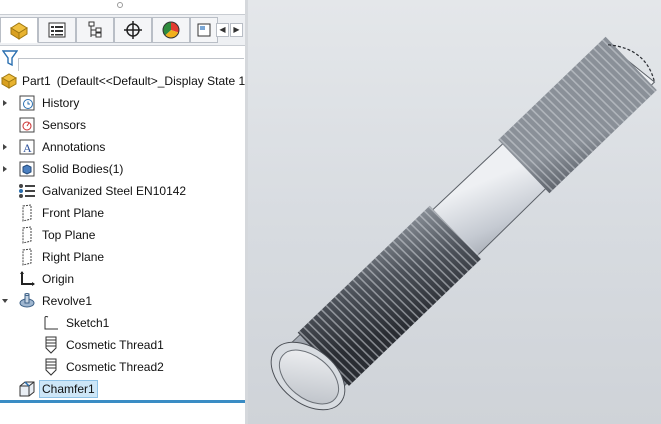 The width and height of the screenshot is (661, 424). What do you see at coordinates (27, 301) in the screenshot?
I see `revolve-icon` at bounding box center [27, 301].